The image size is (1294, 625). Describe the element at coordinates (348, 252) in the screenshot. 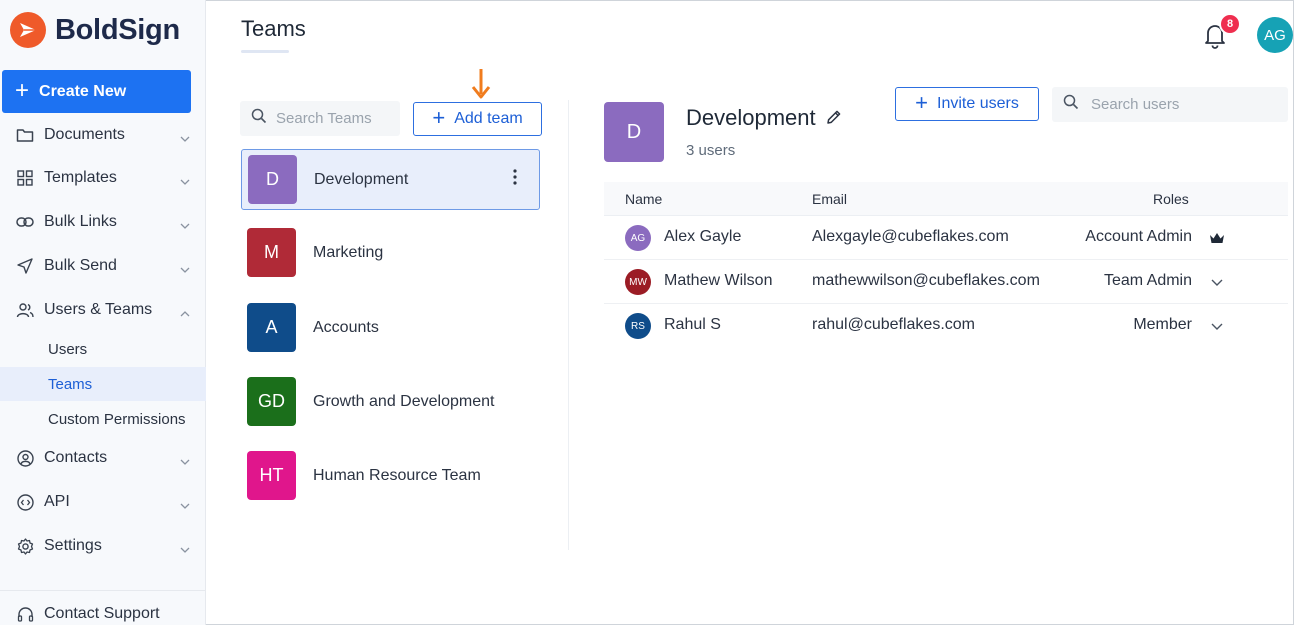

I see `team-name: Marketing` at that location.